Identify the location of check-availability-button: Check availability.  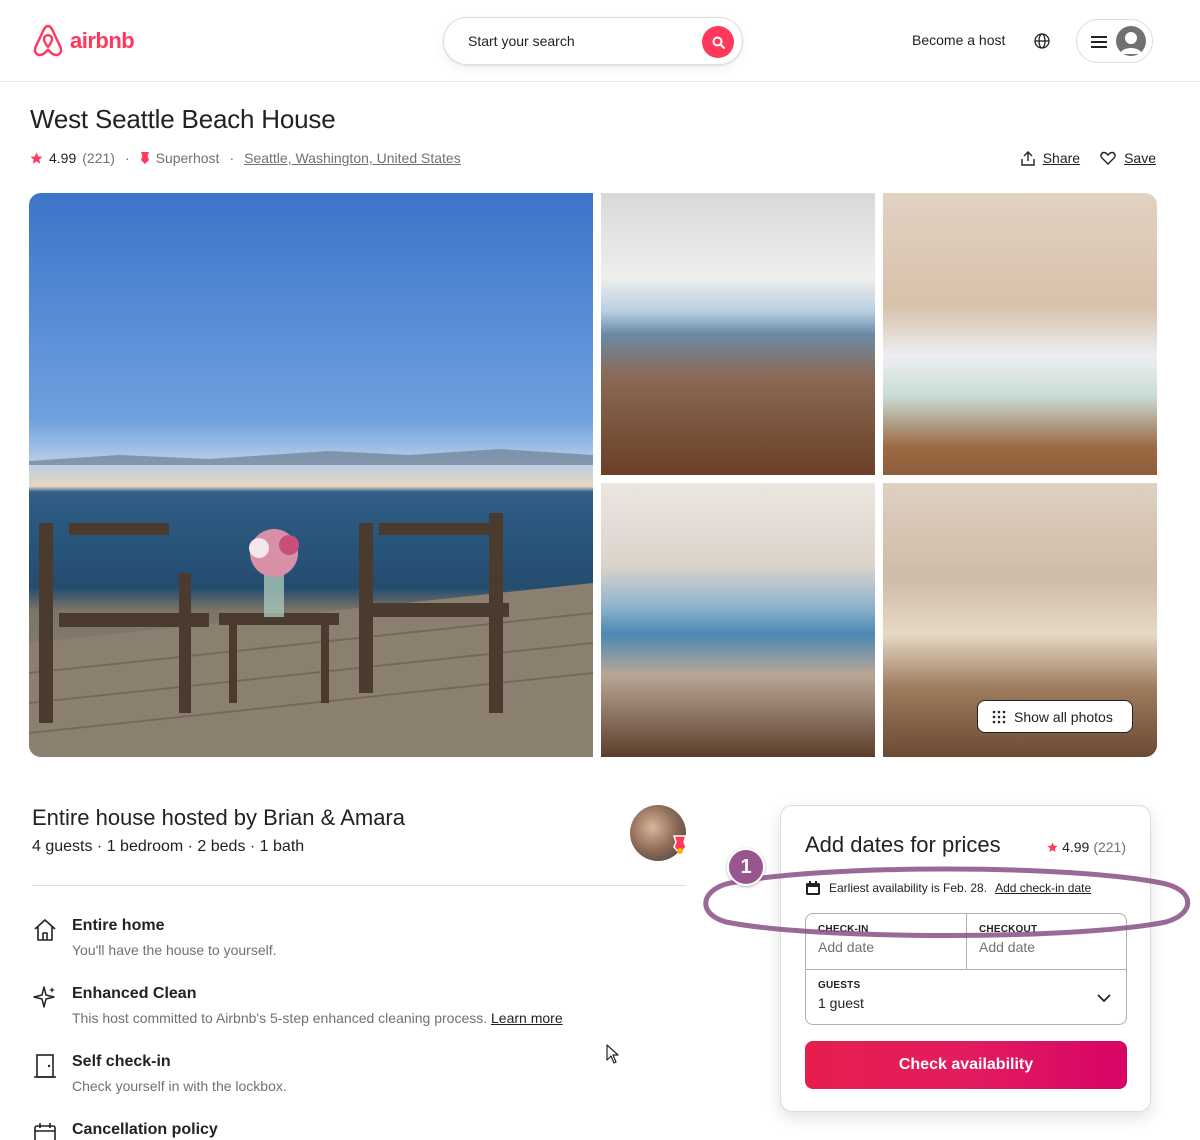
(966, 1065).